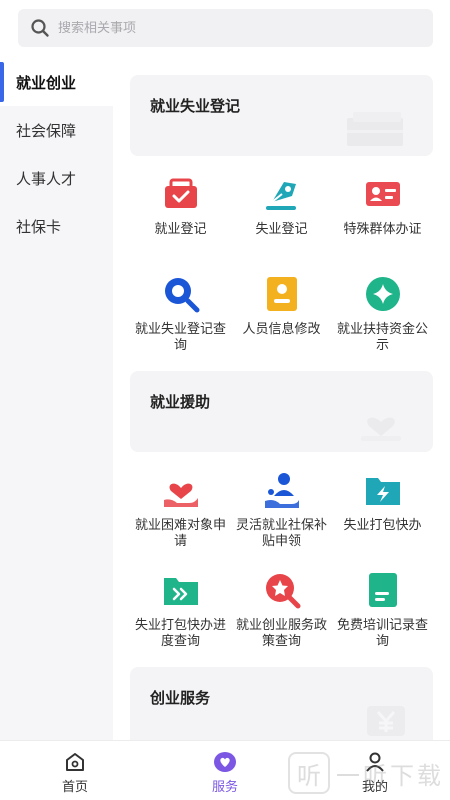 The width and height of the screenshot is (450, 800). Describe the element at coordinates (180, 495) in the screenshot. I see `heart-hand-icon` at that location.